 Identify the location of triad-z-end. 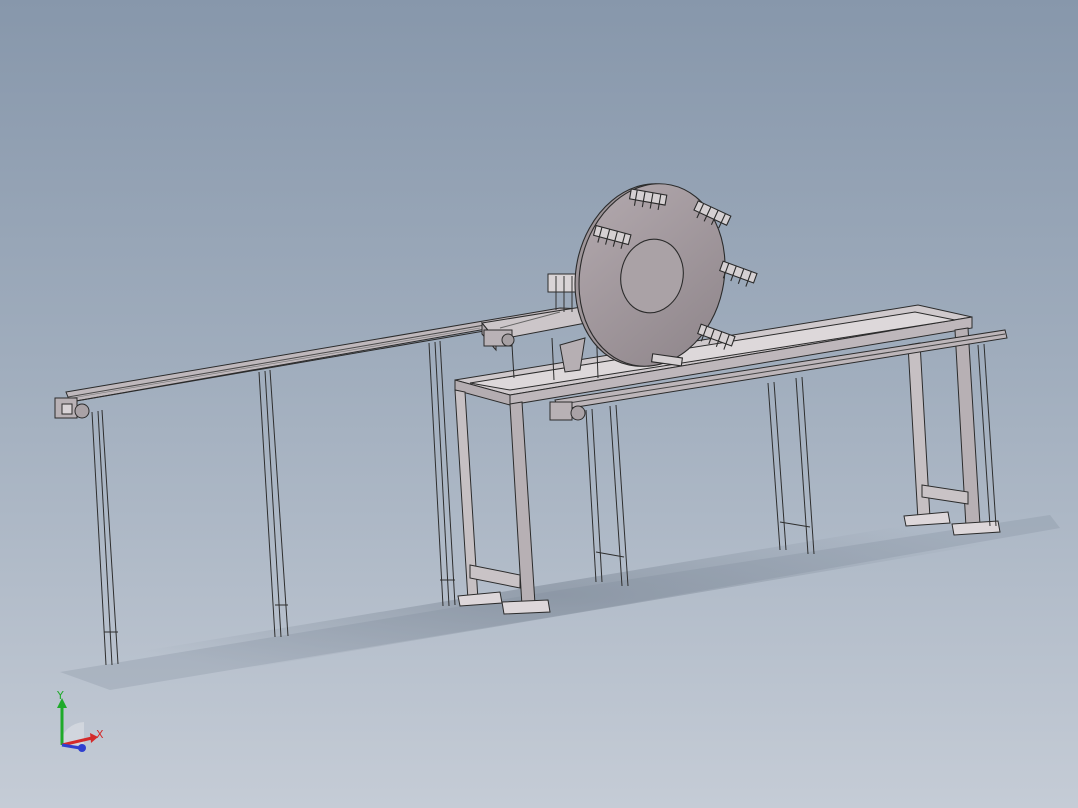
(82, 748).